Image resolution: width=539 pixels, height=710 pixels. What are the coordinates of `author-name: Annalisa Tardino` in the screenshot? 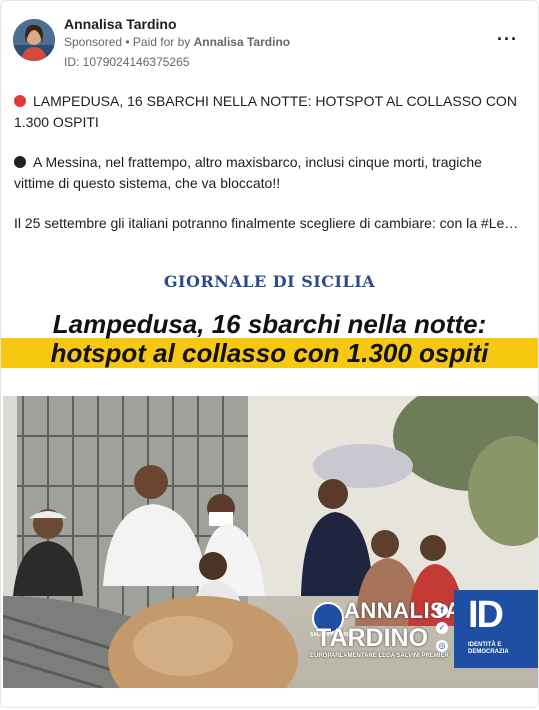 It's located at (120, 24).